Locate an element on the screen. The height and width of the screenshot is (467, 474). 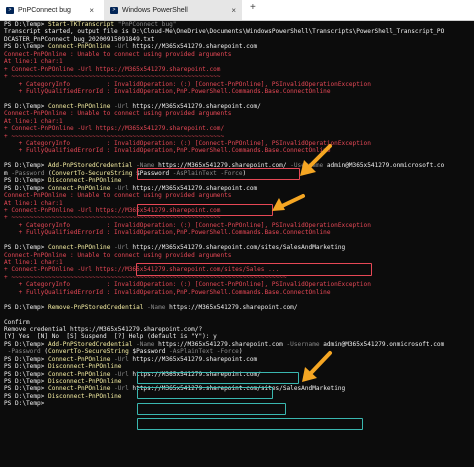
tab-pnpconnect-bug: > PnPConnect bug × is located at coordinates (50, 10).